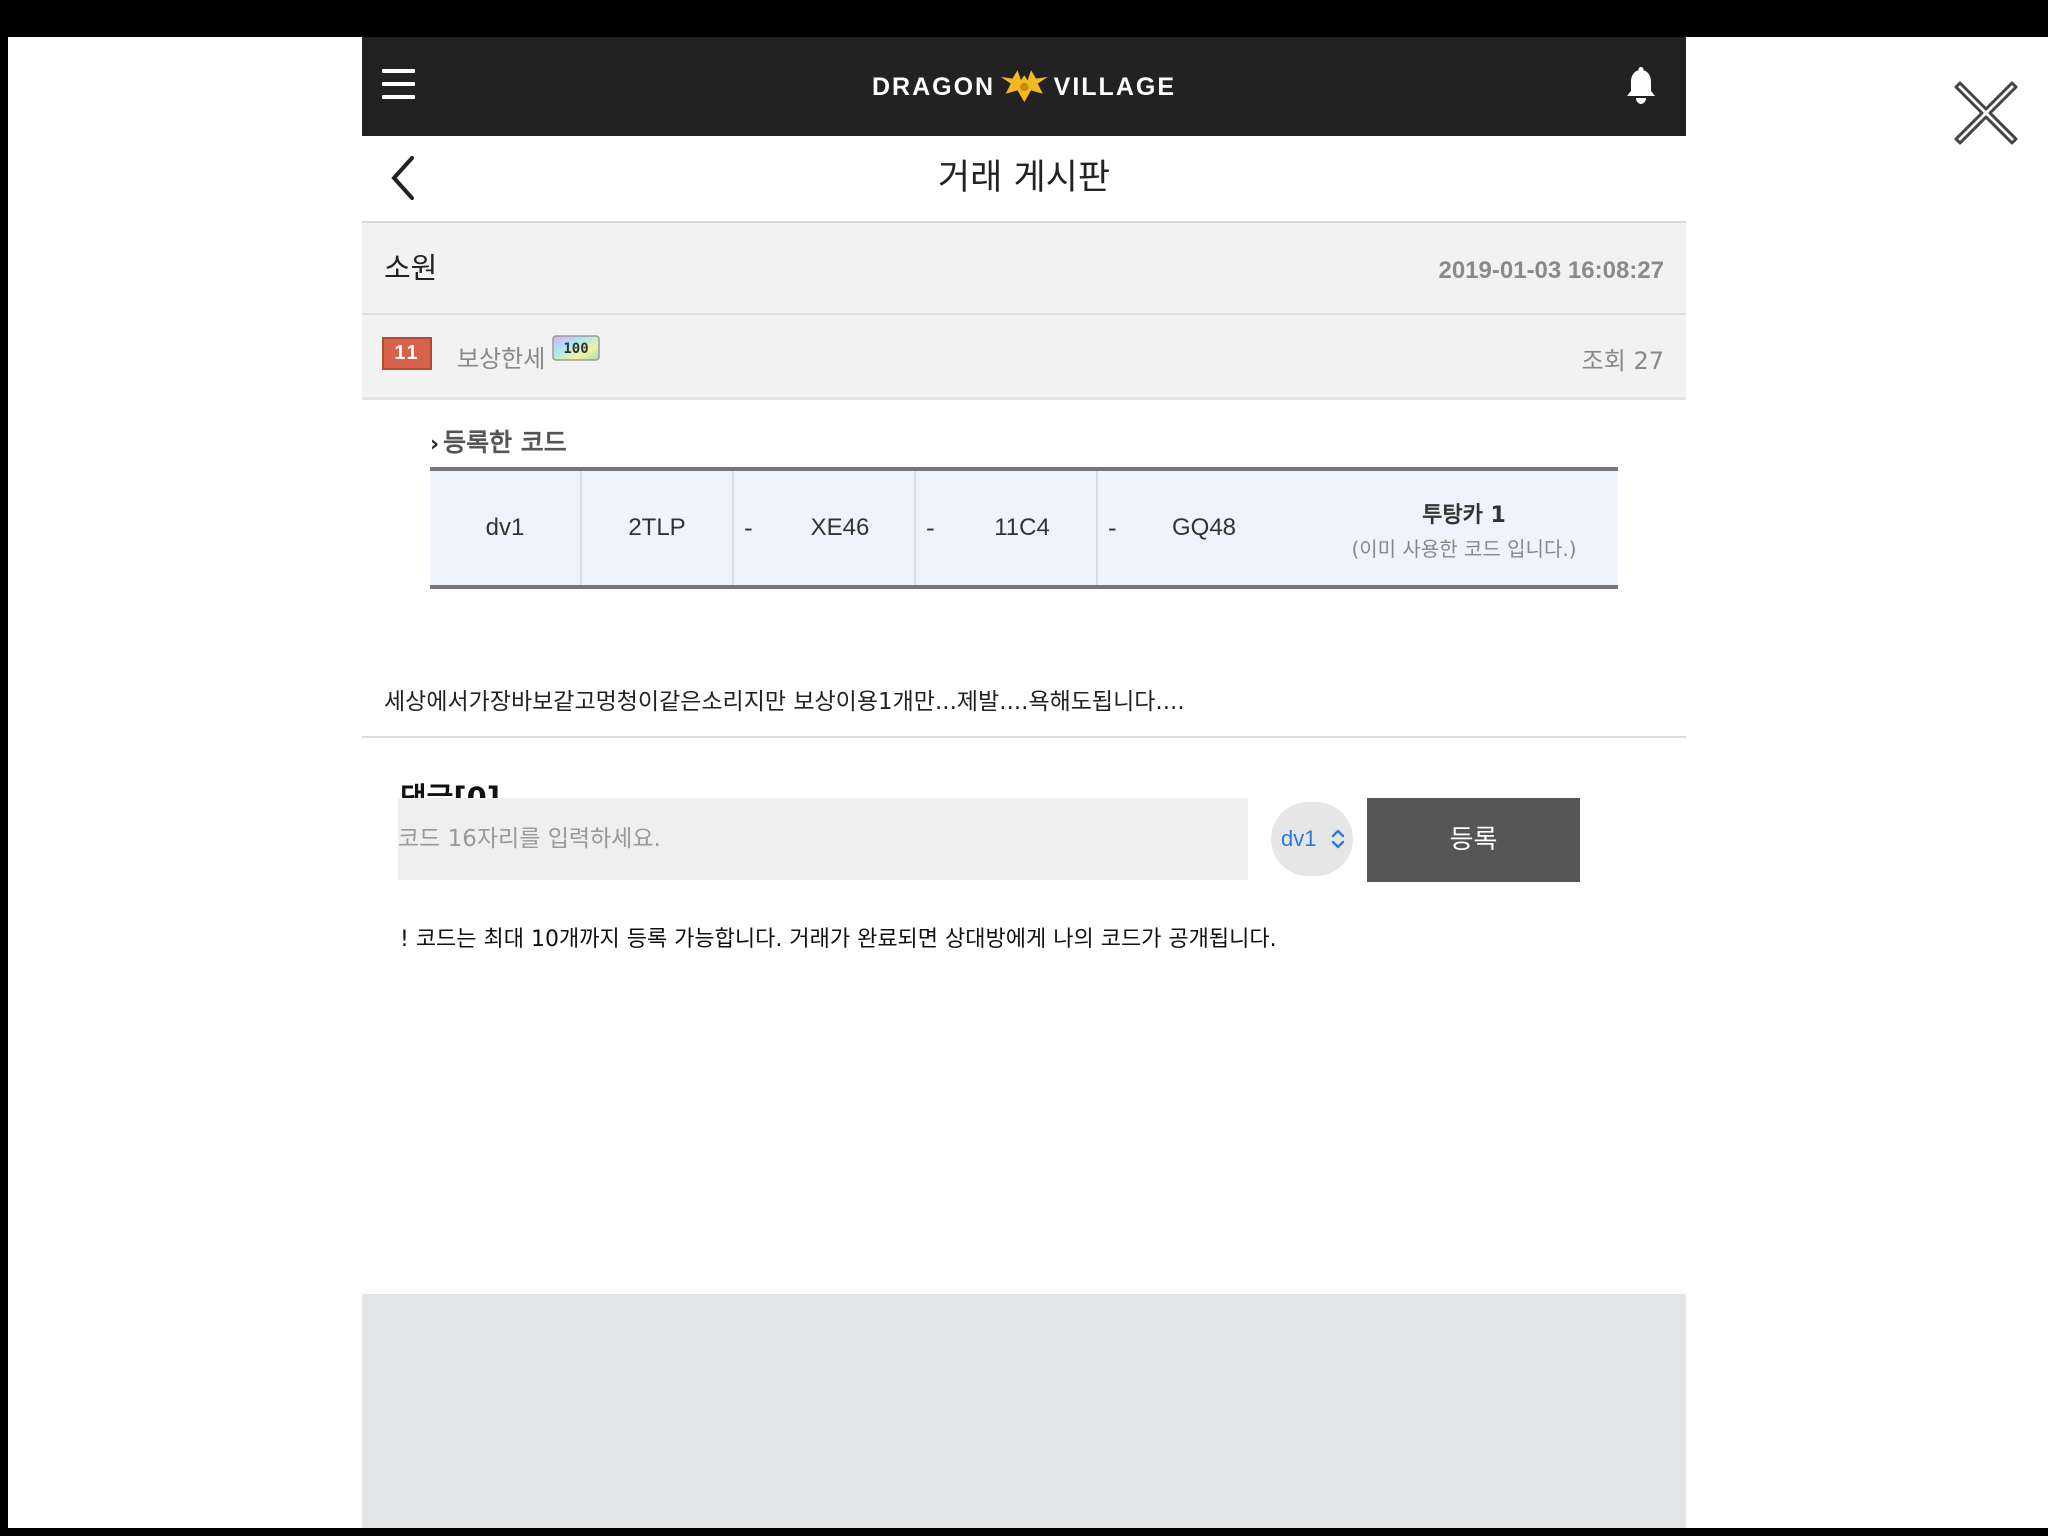 The height and width of the screenshot is (1536, 2048). What do you see at coordinates (1464, 529) in the screenshot?
I see `code-reward: 투탕카 1 (이미 사용한 코드 입니다.)` at bounding box center [1464, 529].